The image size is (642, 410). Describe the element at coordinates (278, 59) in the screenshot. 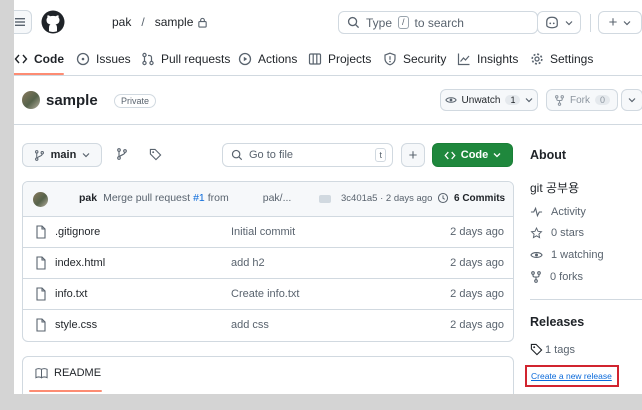

I see `tab-actions-label: Actions` at that location.